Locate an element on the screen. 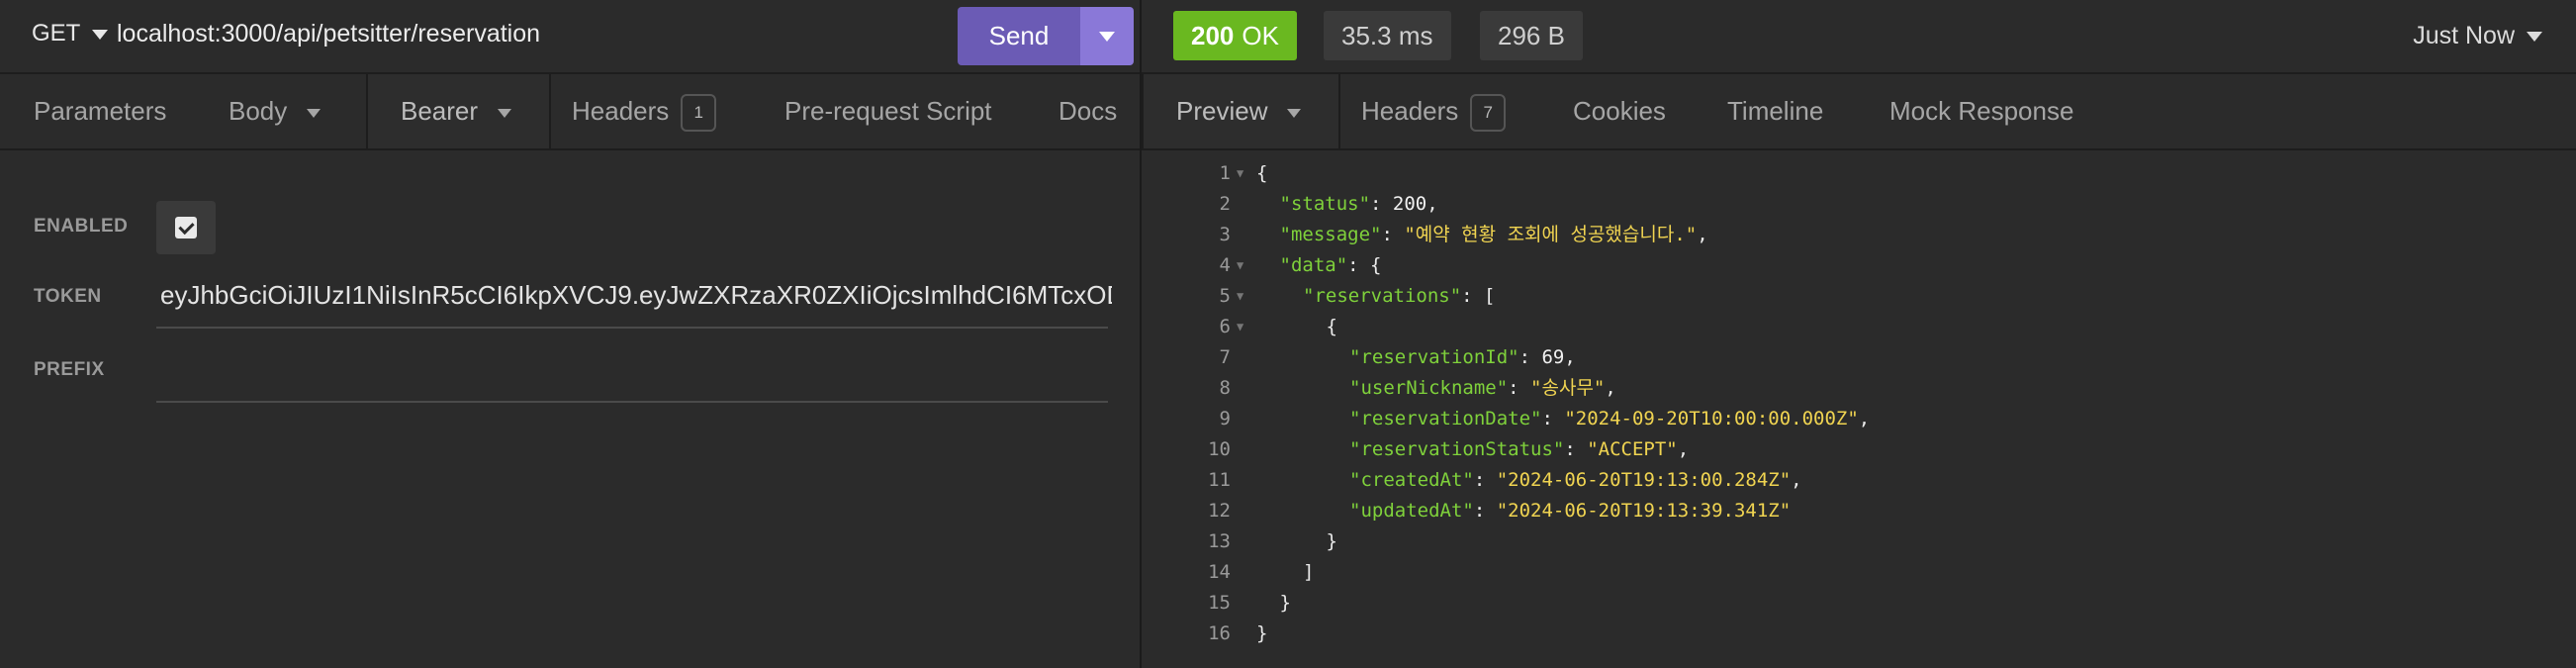 This screenshot has width=2576, height=668. json-key: "createdAt" is located at coordinates (1412, 480).